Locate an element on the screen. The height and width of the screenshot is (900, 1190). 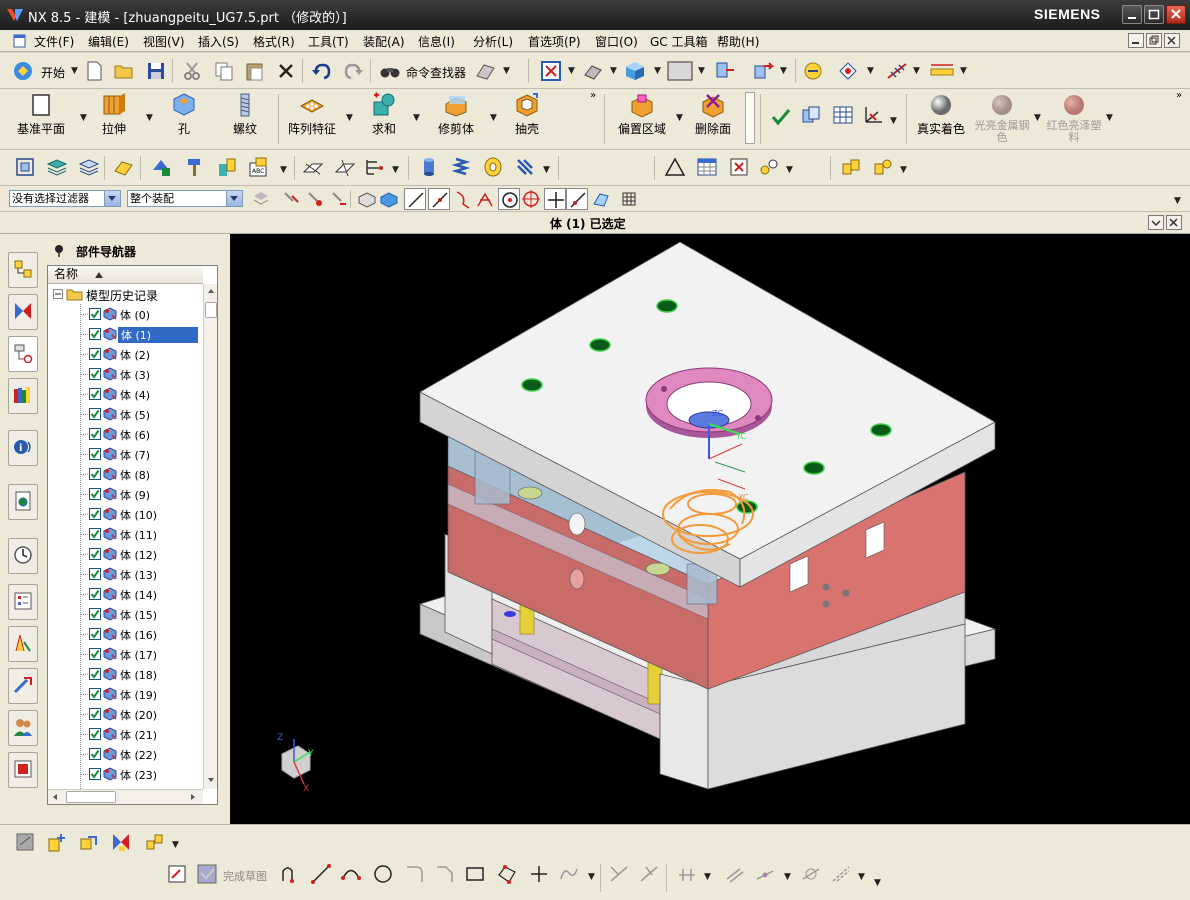
annotation-dropdown-icon: ▼ is located at coordinates (283, 170).